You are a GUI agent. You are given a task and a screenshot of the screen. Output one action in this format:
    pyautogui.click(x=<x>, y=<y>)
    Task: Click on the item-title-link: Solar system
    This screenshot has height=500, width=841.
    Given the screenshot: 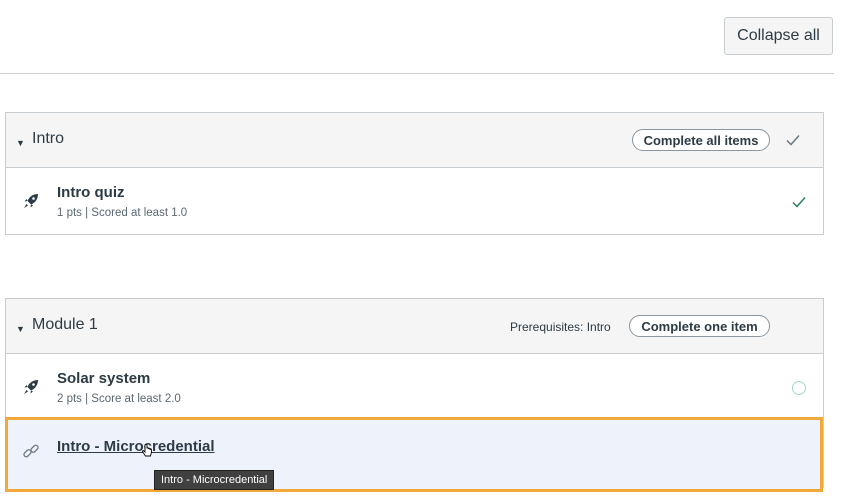 What is the action you would take?
    pyautogui.click(x=103, y=378)
    